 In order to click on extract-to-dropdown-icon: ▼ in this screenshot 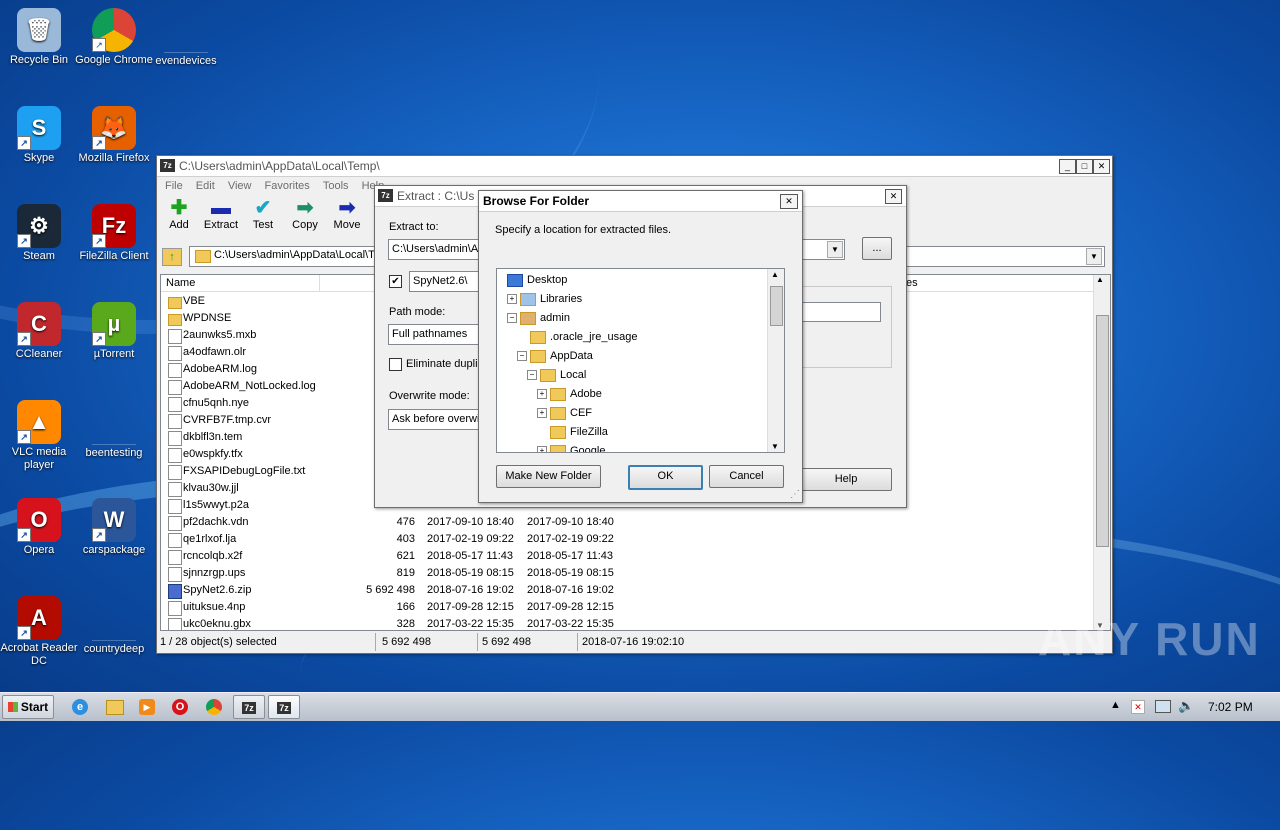, I will do `click(835, 249)`.